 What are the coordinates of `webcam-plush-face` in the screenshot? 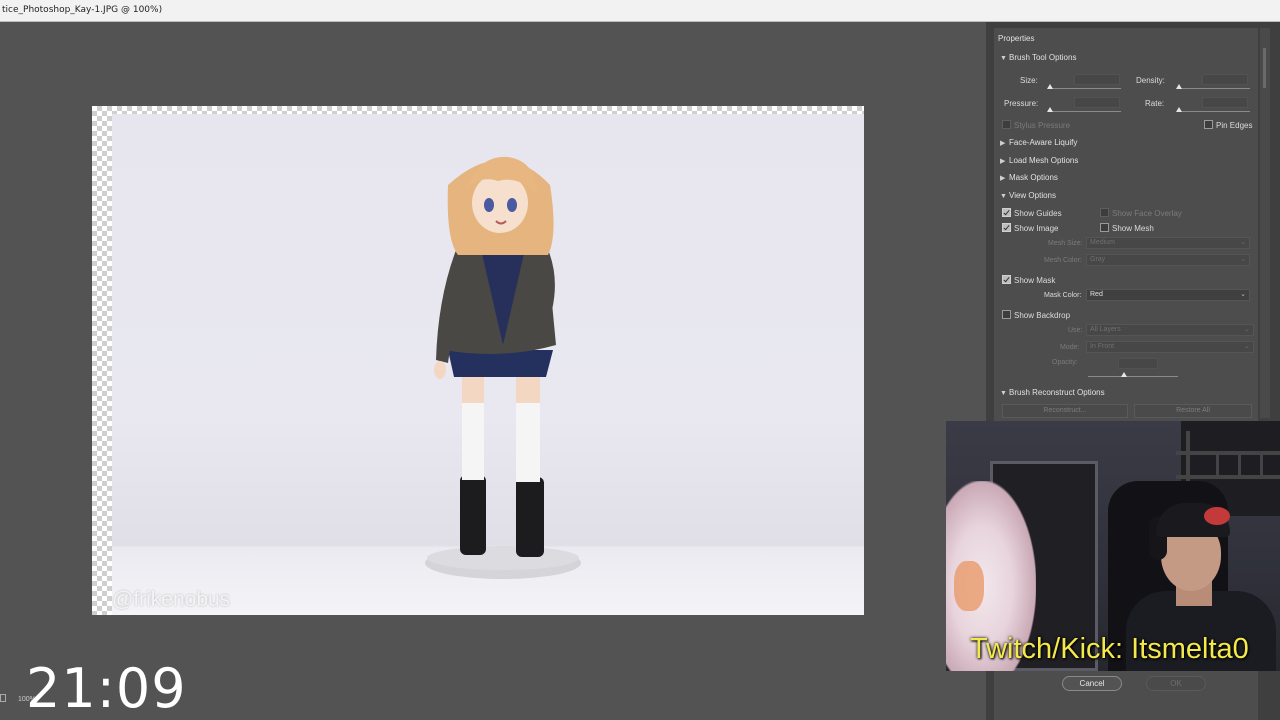 It's located at (969, 586).